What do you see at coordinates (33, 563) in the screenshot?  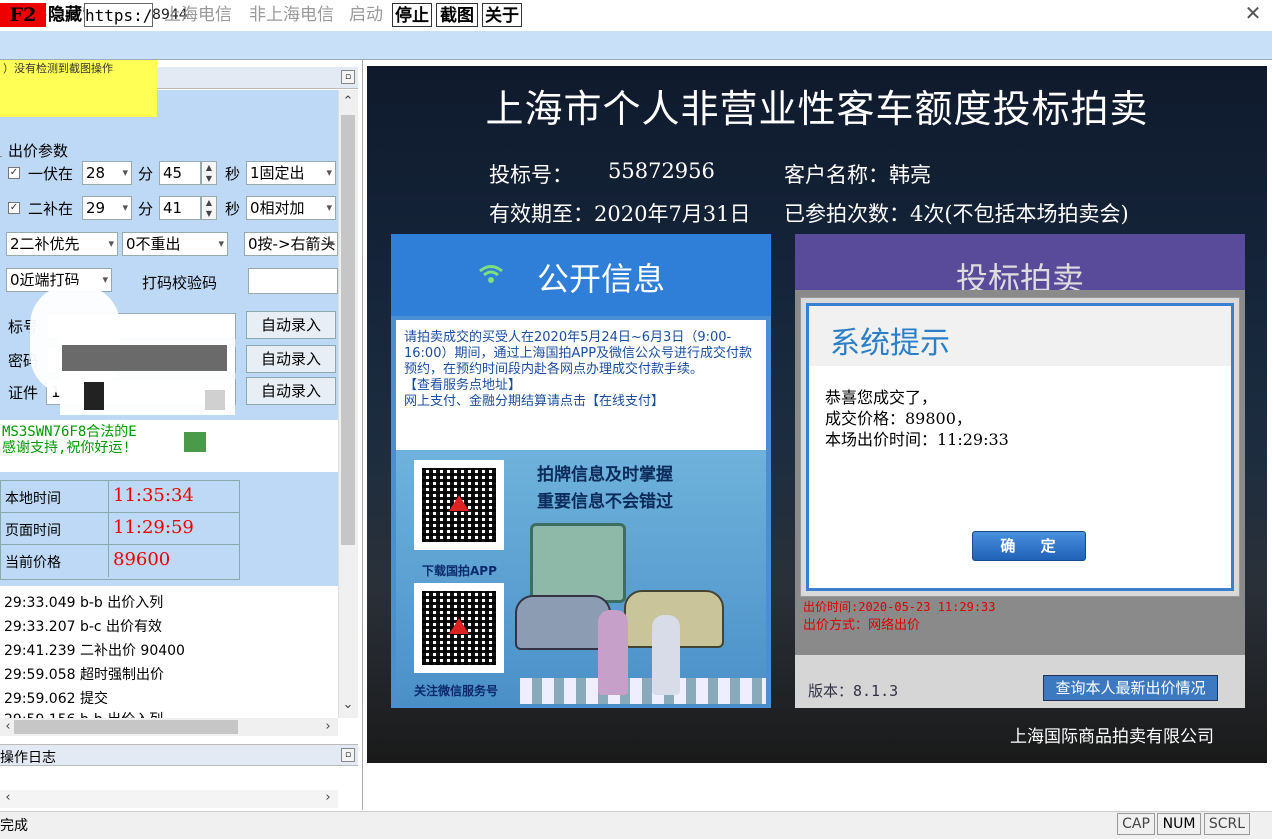 I see `current-price-label: 当前价格` at bounding box center [33, 563].